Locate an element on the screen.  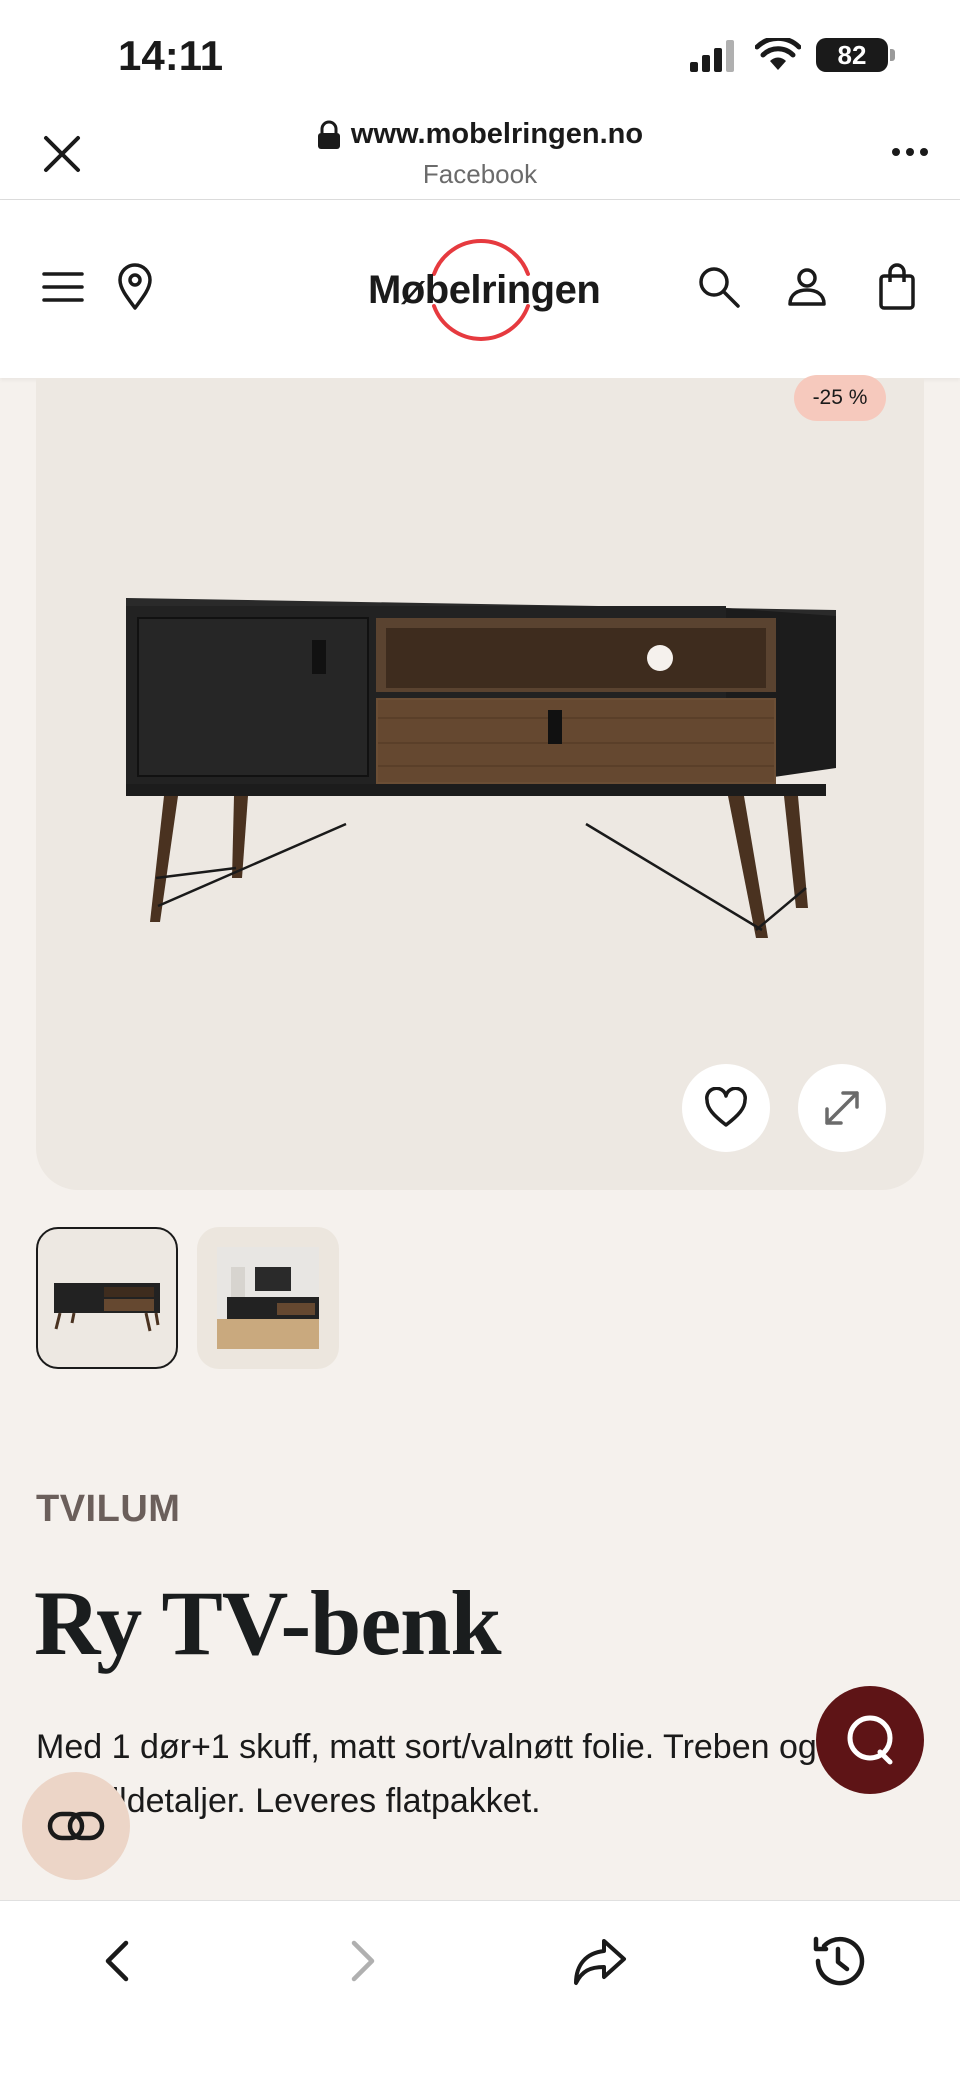
thumbnail-room is located at coordinates (268, 1298).